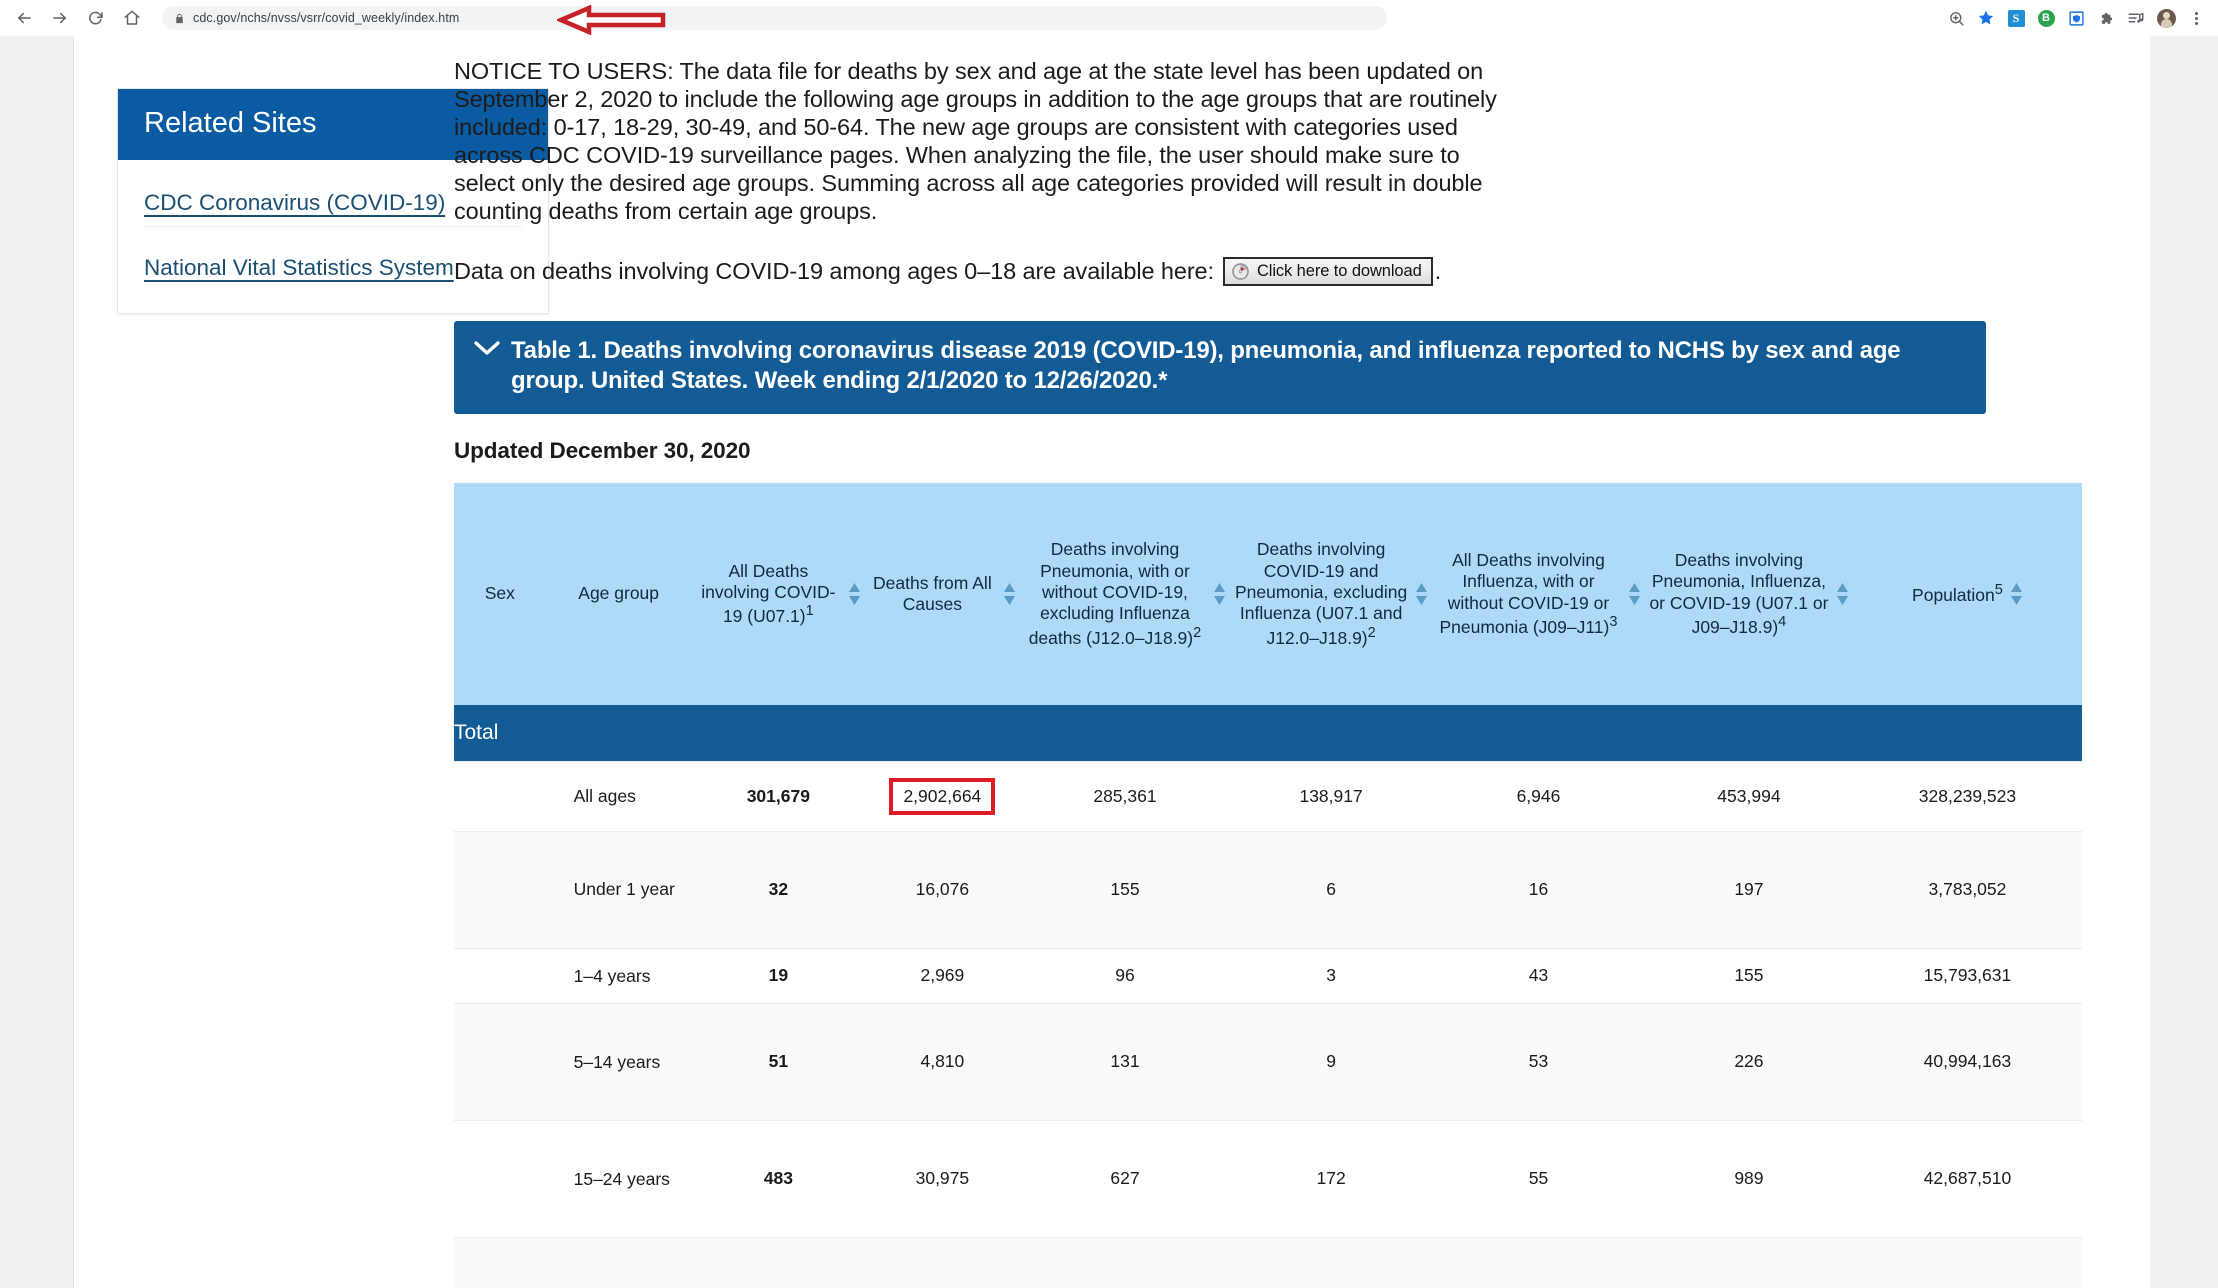 This screenshot has width=2218, height=1288. Describe the element at coordinates (1331, 976) in the screenshot. I see `cell-covid-pneumonia: 3` at that location.